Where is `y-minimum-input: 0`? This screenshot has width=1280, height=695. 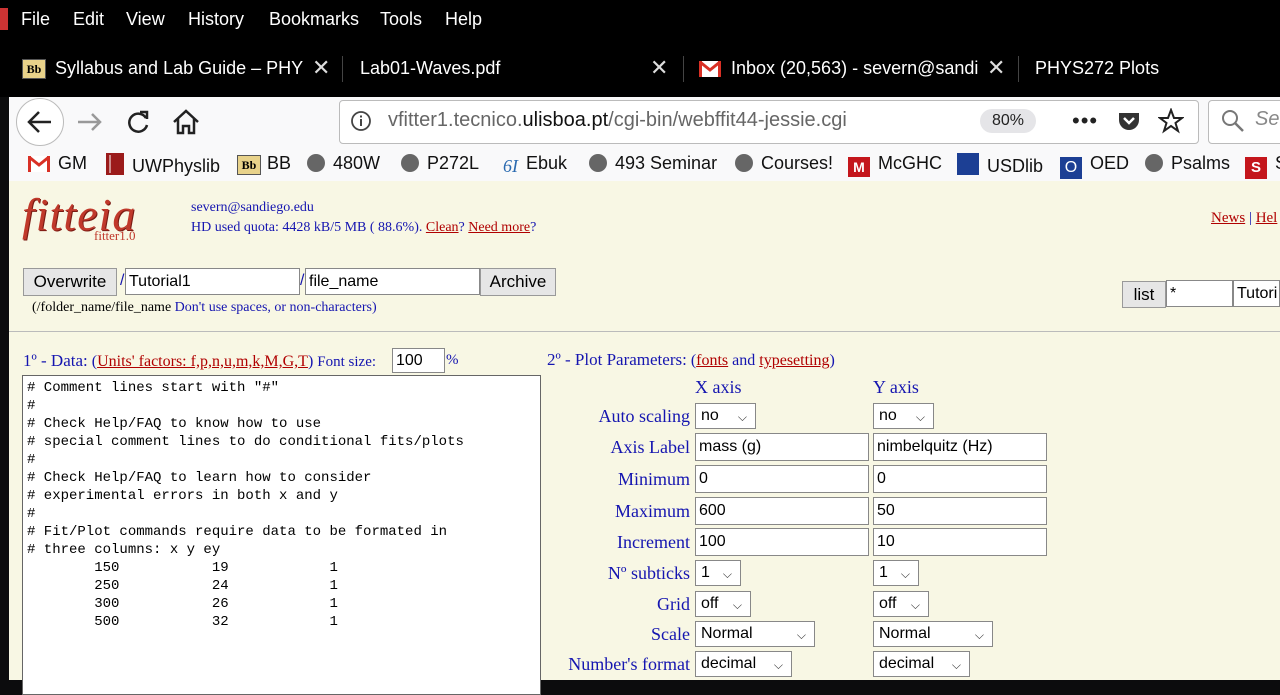 y-minimum-input: 0 is located at coordinates (960, 479).